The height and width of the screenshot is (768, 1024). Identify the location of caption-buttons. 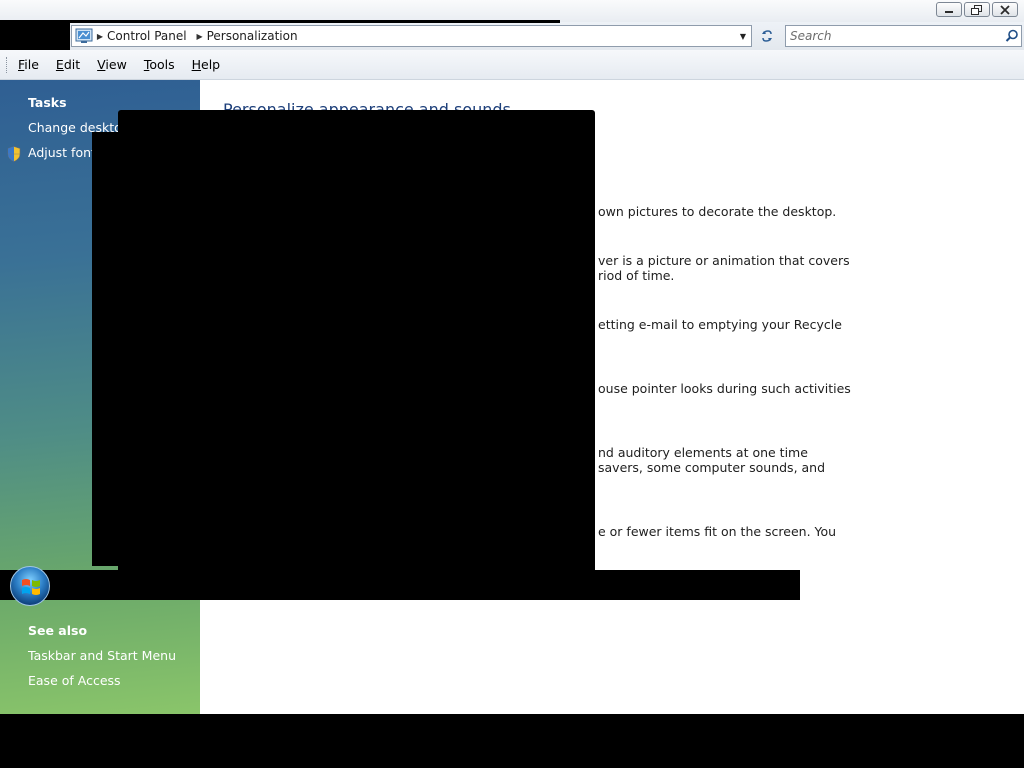
(977, 9).